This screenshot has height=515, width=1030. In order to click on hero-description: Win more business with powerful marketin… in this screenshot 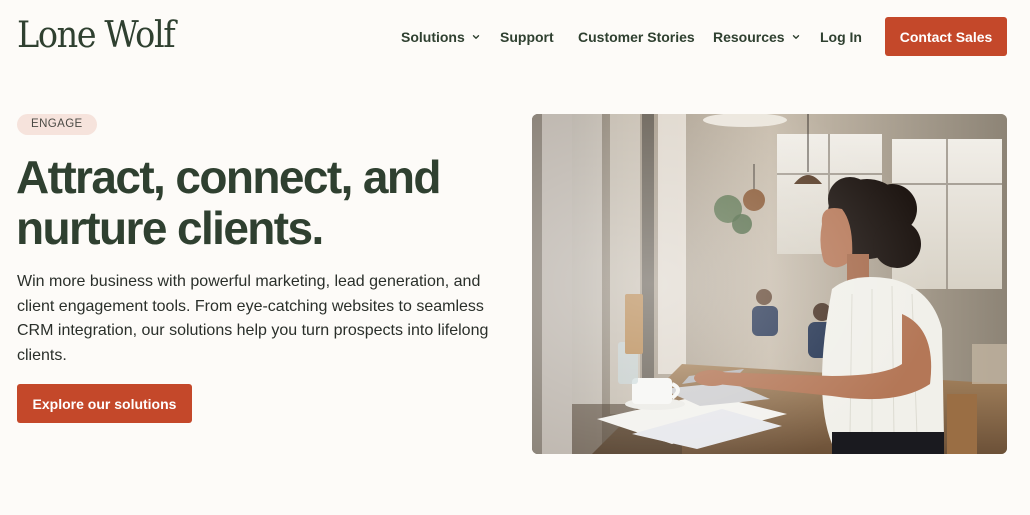, I will do `click(253, 318)`.